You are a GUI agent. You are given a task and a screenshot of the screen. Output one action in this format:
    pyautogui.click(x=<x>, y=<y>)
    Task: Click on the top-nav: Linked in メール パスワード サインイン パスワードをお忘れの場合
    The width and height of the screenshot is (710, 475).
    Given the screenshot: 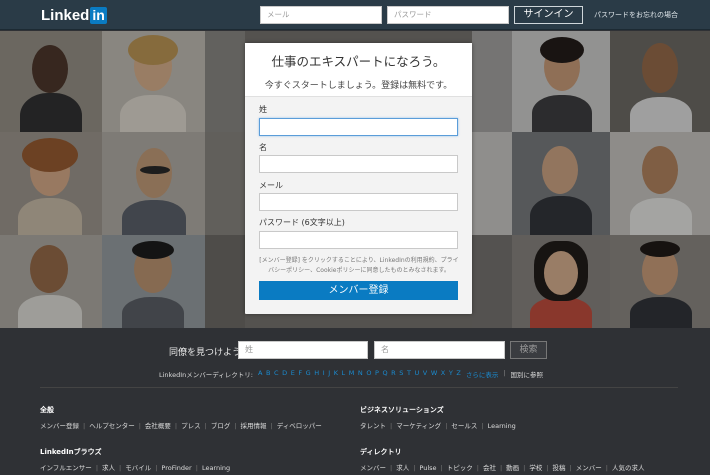 What is the action you would take?
    pyautogui.click(x=355, y=15)
    